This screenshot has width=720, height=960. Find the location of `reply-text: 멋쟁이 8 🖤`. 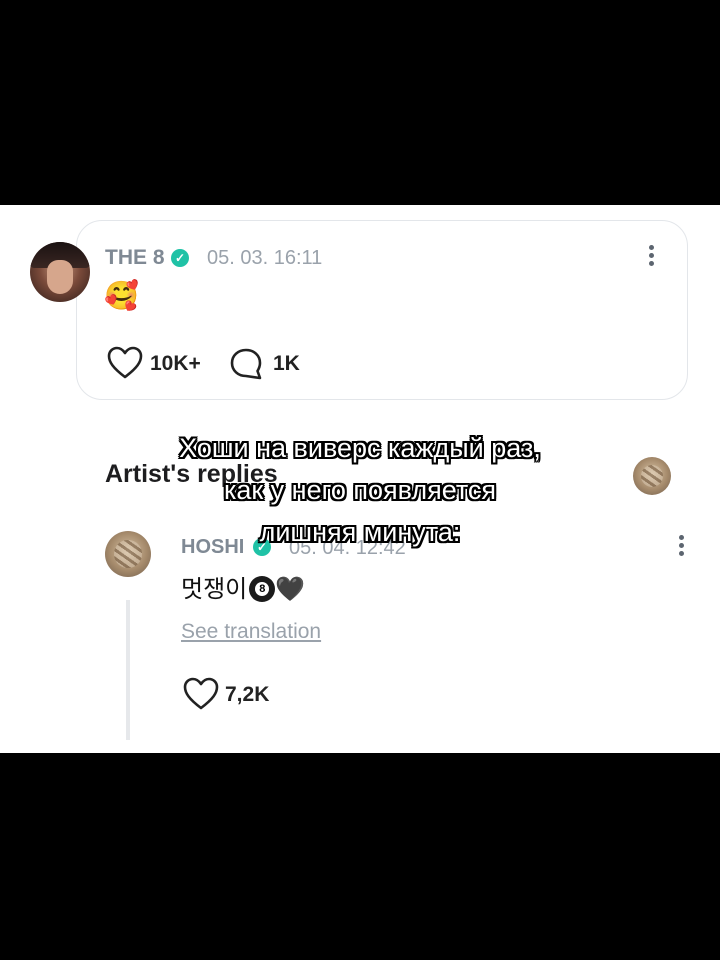

reply-text: 멋쟁이 8 🖤 is located at coordinates (243, 586).